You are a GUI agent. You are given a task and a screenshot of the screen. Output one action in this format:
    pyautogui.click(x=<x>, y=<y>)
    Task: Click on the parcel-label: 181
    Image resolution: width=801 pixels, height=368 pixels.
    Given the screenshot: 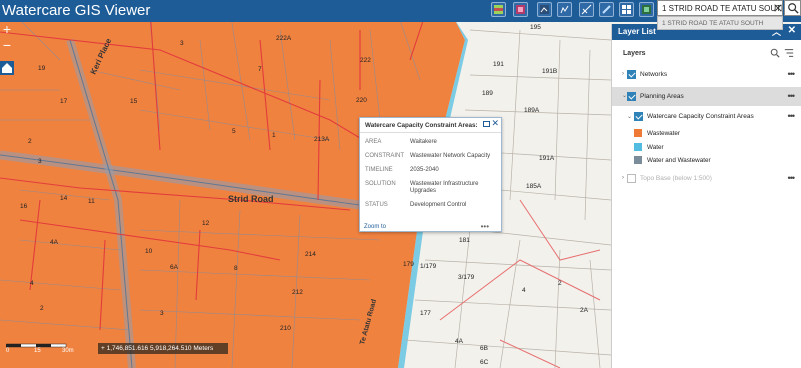 What is the action you would take?
    pyautogui.click(x=464, y=240)
    